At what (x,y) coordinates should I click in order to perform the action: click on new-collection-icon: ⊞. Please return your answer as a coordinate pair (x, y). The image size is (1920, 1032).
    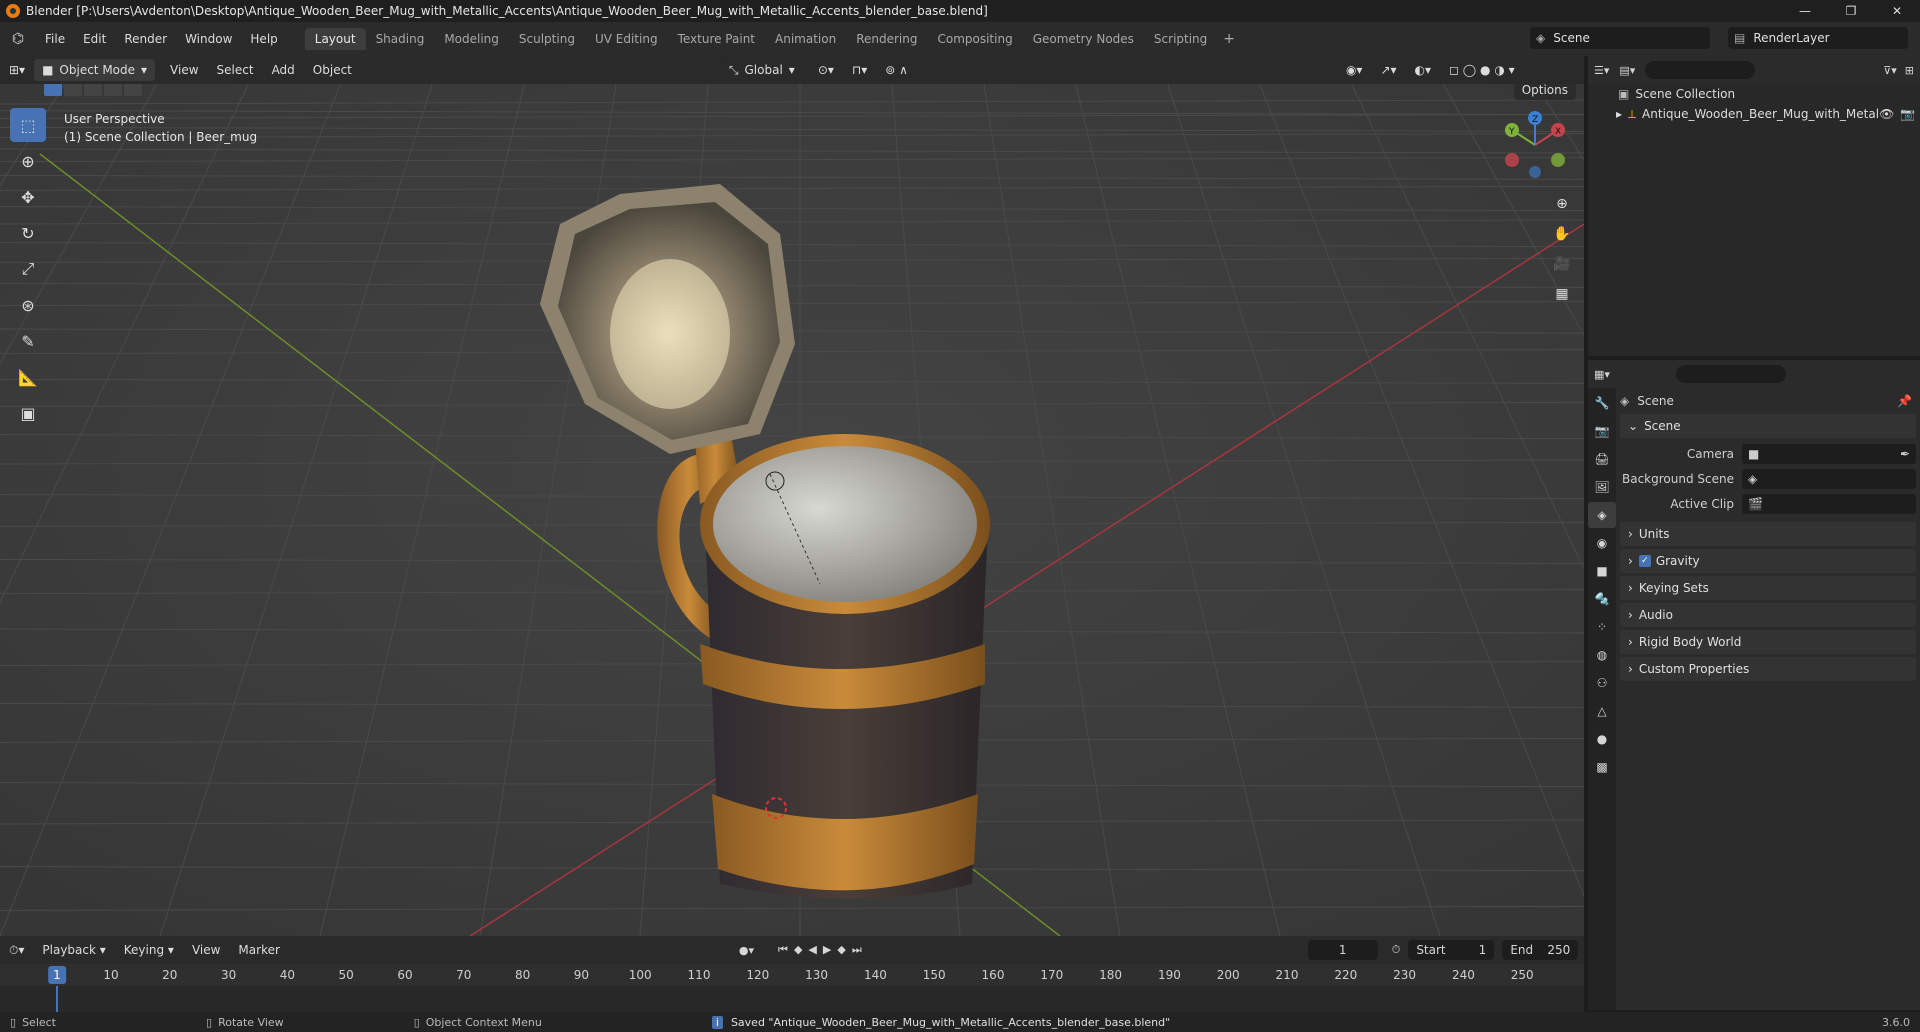
    Looking at the image, I should click on (1909, 70).